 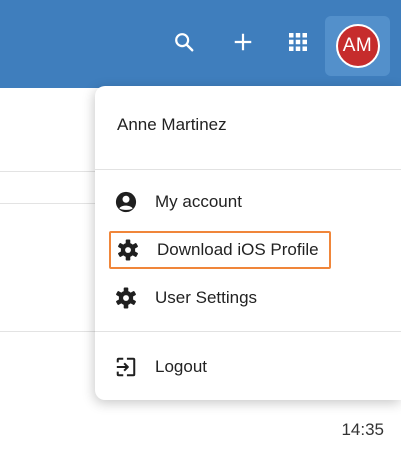 I want to click on menu-item-logout: Logout, so click(x=158, y=367).